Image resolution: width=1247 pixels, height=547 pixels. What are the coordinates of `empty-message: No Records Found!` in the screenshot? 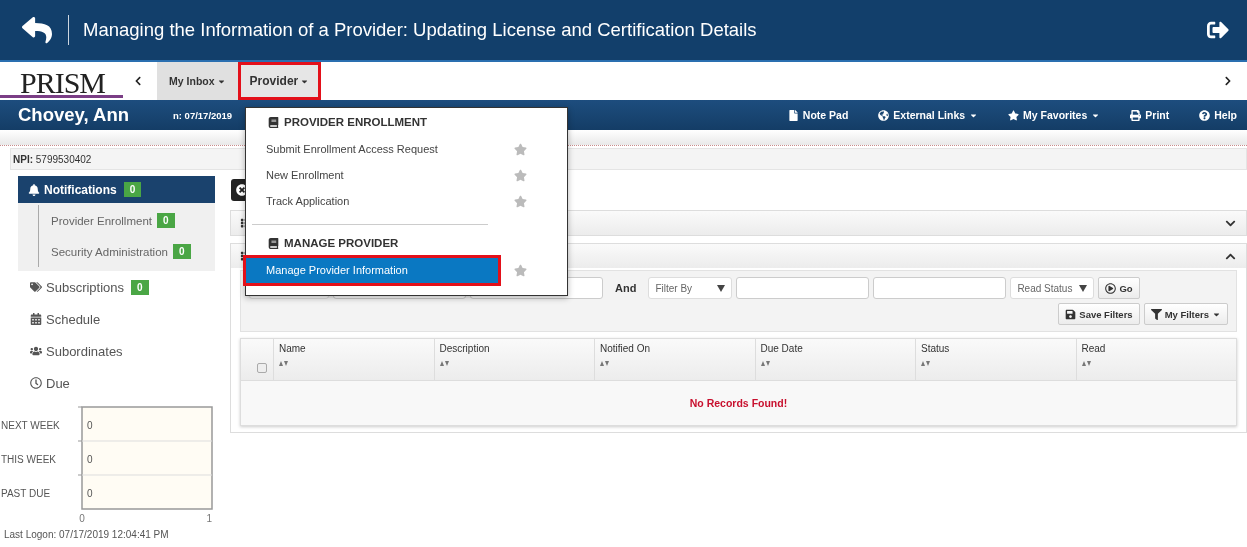 It's located at (738, 403).